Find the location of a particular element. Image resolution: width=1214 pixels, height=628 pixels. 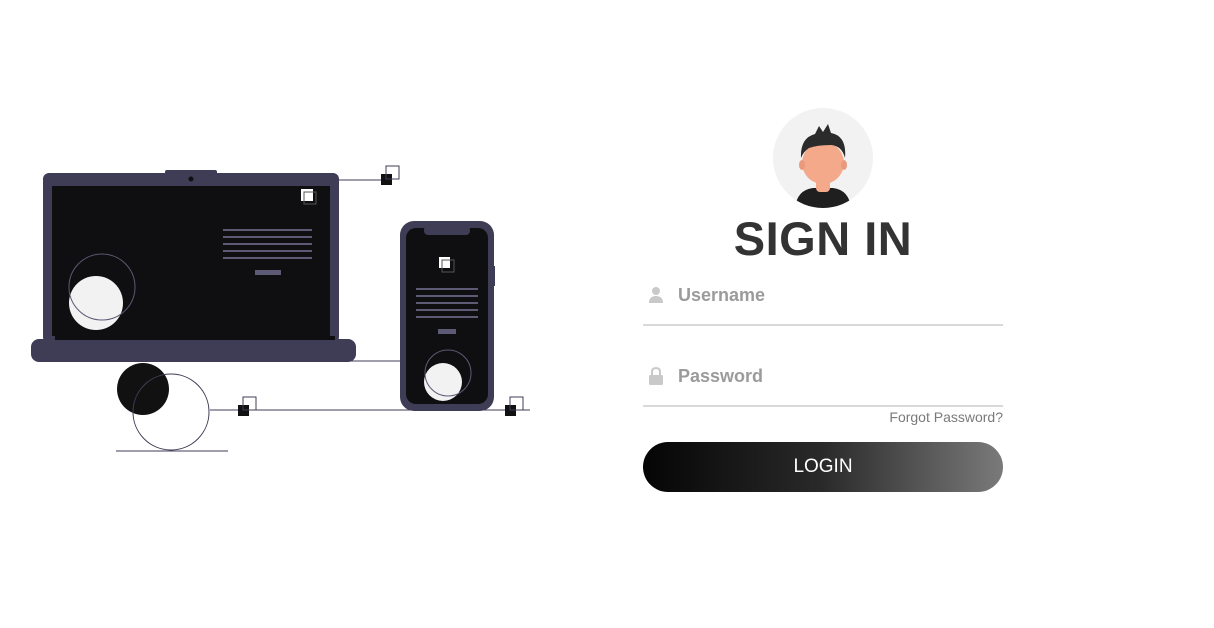

username-field is located at coordinates (823, 299).